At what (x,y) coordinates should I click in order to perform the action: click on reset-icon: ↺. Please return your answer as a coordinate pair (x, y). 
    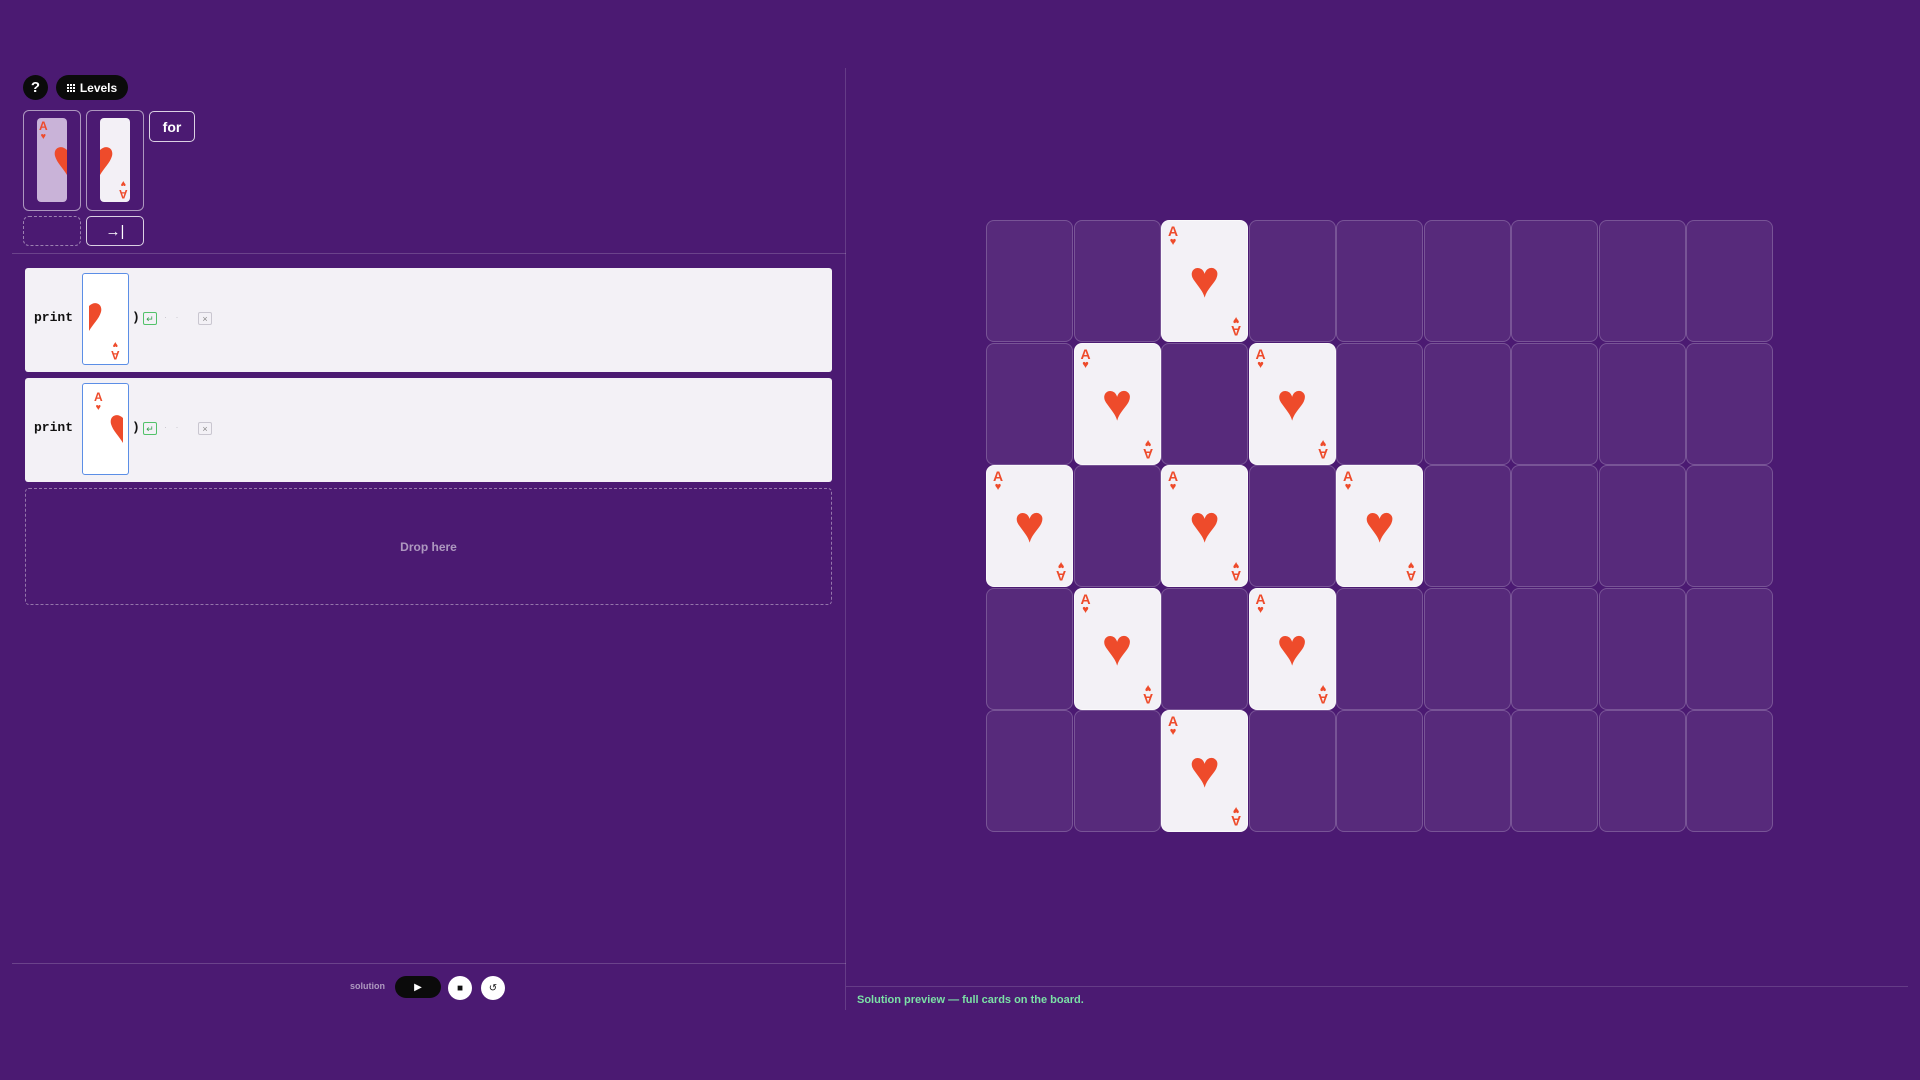
    Looking at the image, I should click on (493, 988).